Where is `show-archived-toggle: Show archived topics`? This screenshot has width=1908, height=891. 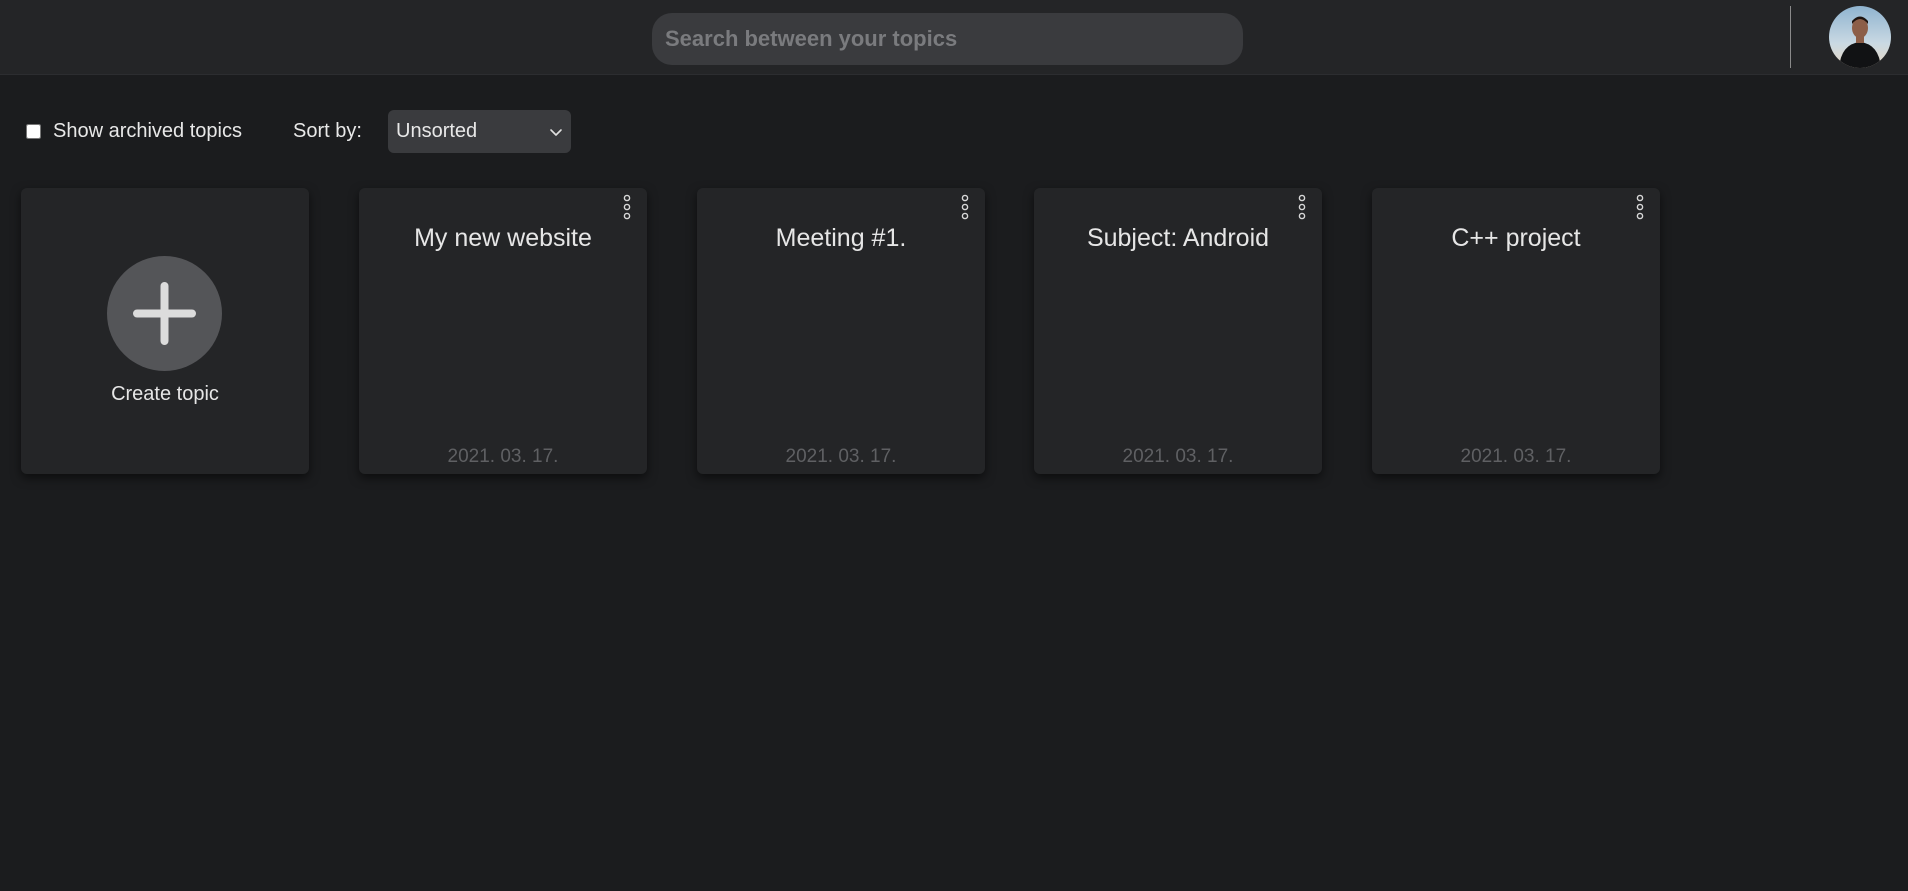
show-archived-toggle: Show archived topics is located at coordinates (134, 131).